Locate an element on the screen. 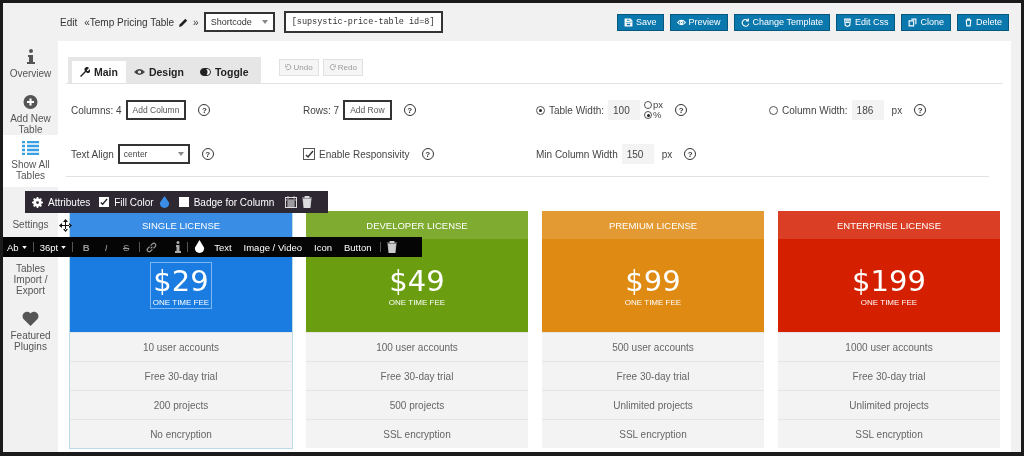 The image size is (1024, 456). shortcode-field: [supsystic-price-table id=8] is located at coordinates (363, 22).